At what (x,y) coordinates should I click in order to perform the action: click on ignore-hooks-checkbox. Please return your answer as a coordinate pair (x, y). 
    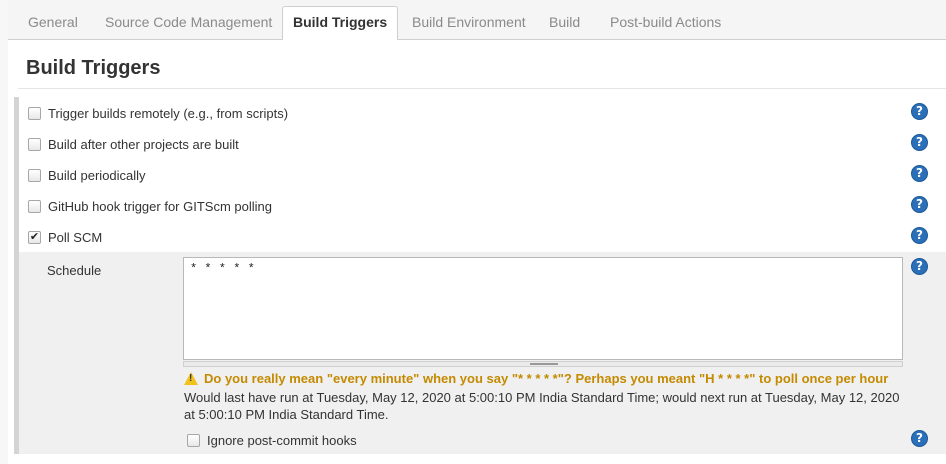
    Looking at the image, I should click on (193, 440).